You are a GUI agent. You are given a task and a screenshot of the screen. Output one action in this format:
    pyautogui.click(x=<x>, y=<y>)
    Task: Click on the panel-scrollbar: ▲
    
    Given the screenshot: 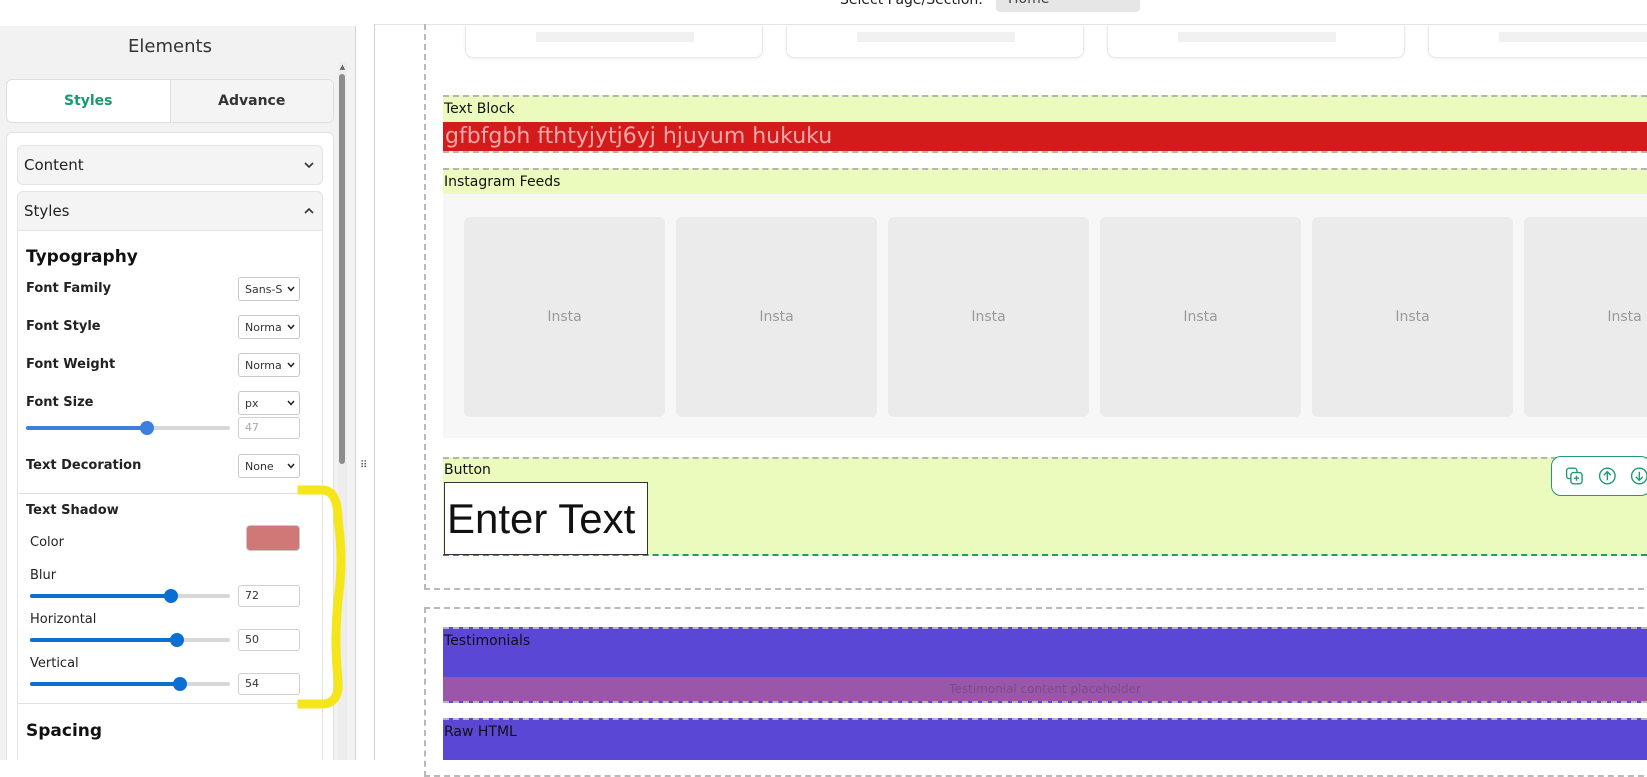 What is the action you would take?
    pyautogui.click(x=342, y=411)
    